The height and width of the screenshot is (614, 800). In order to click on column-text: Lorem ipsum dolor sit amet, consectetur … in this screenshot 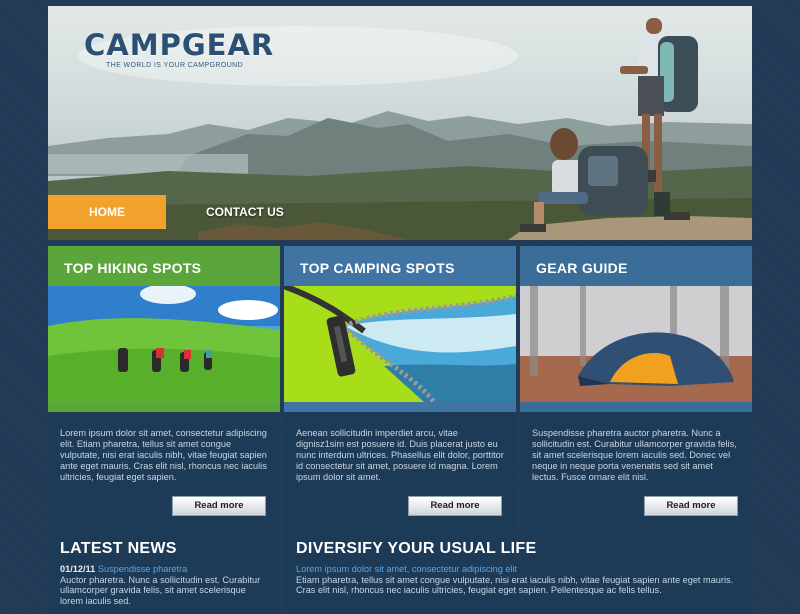, I will do `click(163, 455)`.